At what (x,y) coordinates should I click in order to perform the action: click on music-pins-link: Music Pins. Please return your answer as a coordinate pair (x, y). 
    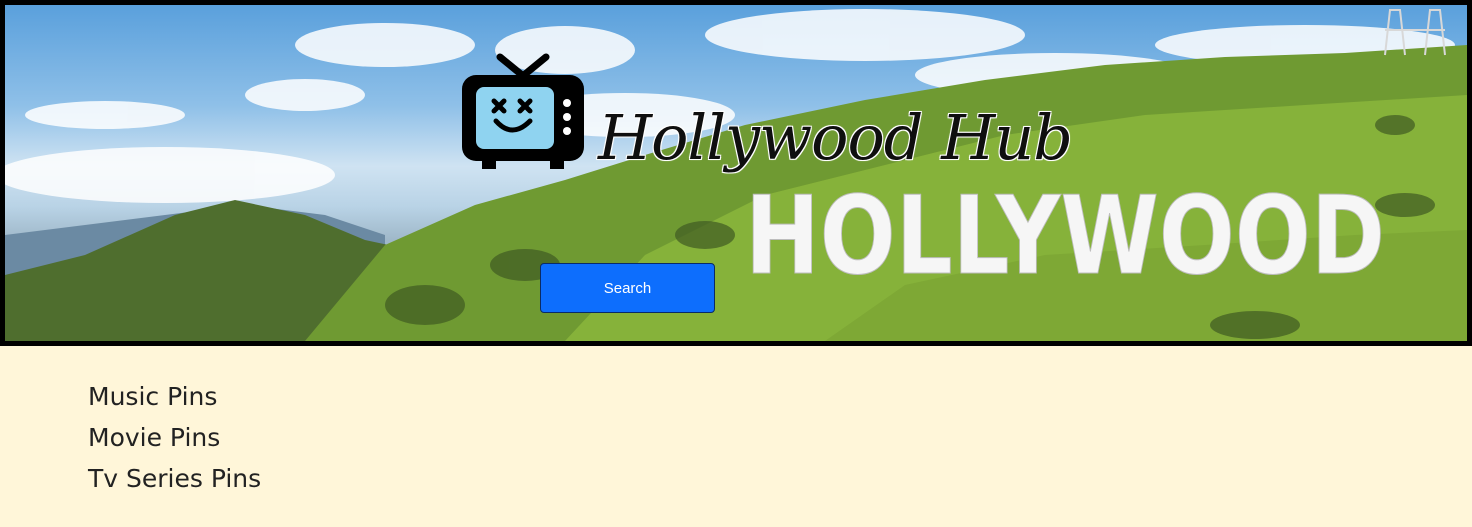
    Looking at the image, I should click on (174, 396).